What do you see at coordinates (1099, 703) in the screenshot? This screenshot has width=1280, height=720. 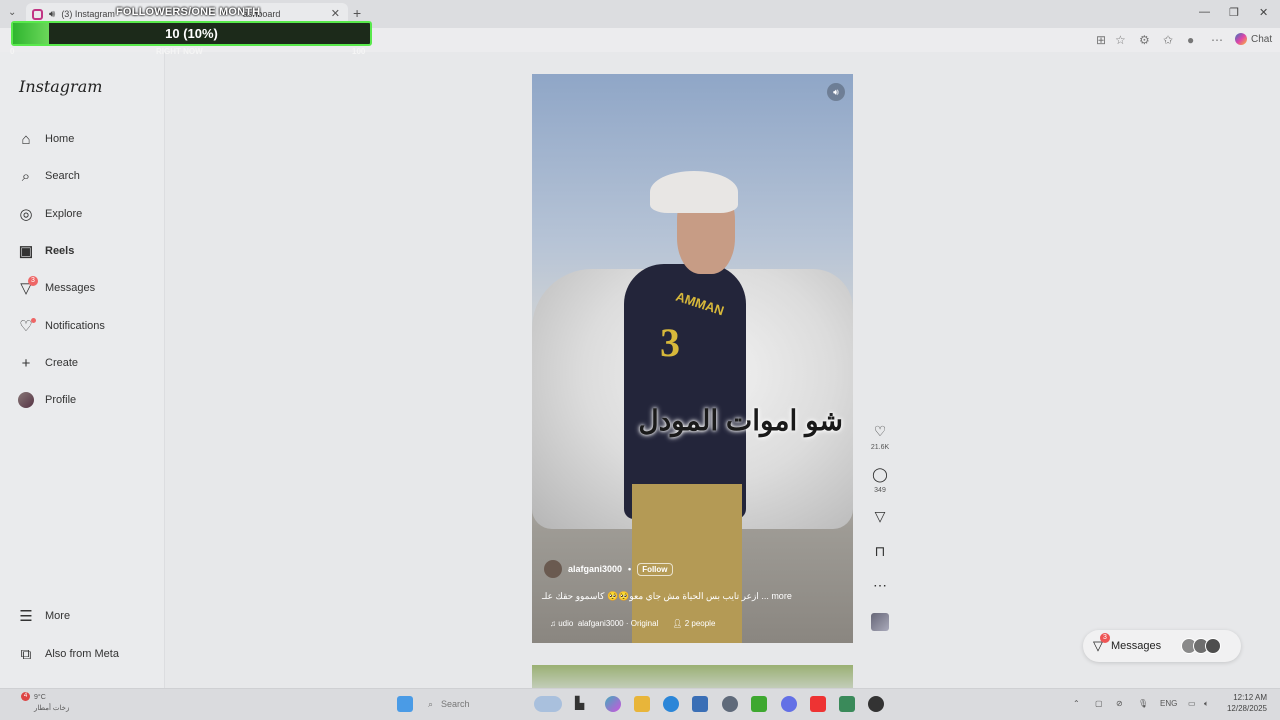 I see `tray-app-icon: ▢` at bounding box center [1099, 703].